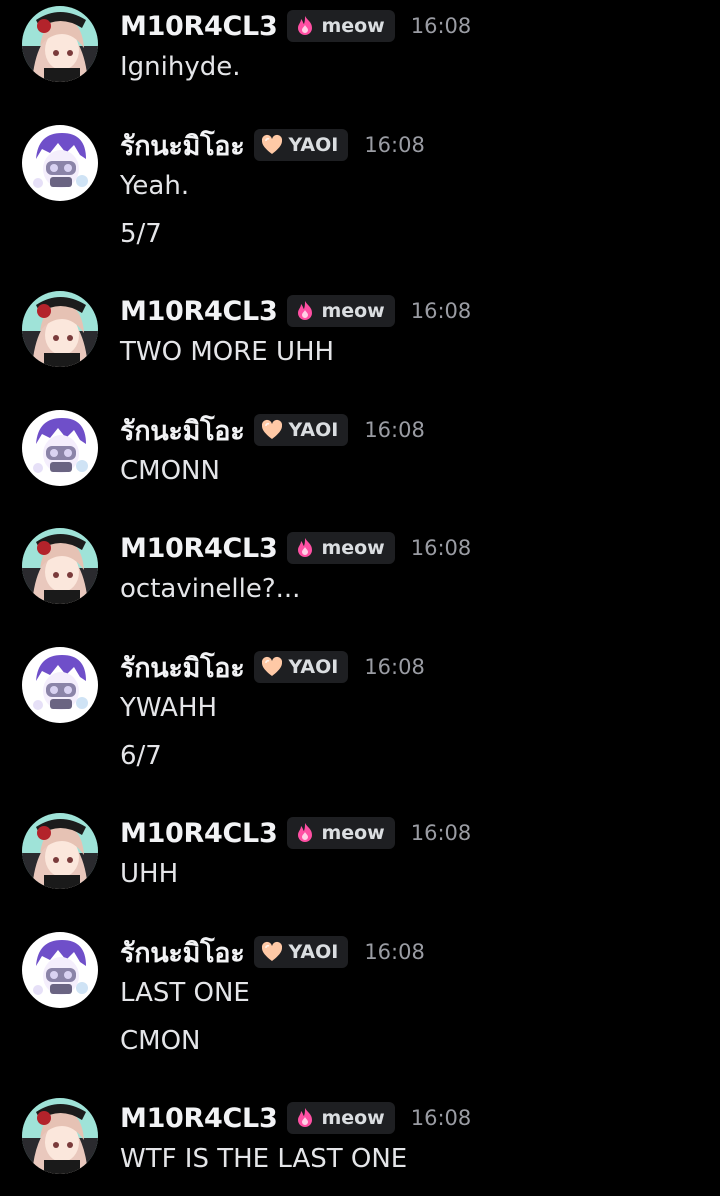  Describe the element at coordinates (170, 471) in the screenshot. I see `message-text: CMONN` at that location.